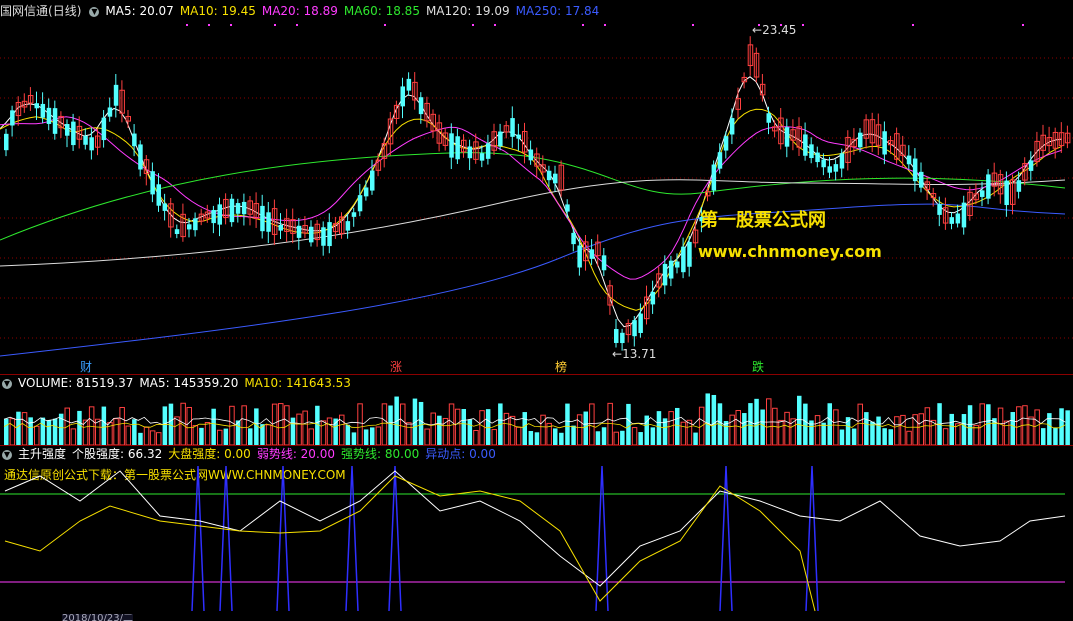  Describe the element at coordinates (86, 366) in the screenshot. I see `event-tag-finance: 财` at that location.